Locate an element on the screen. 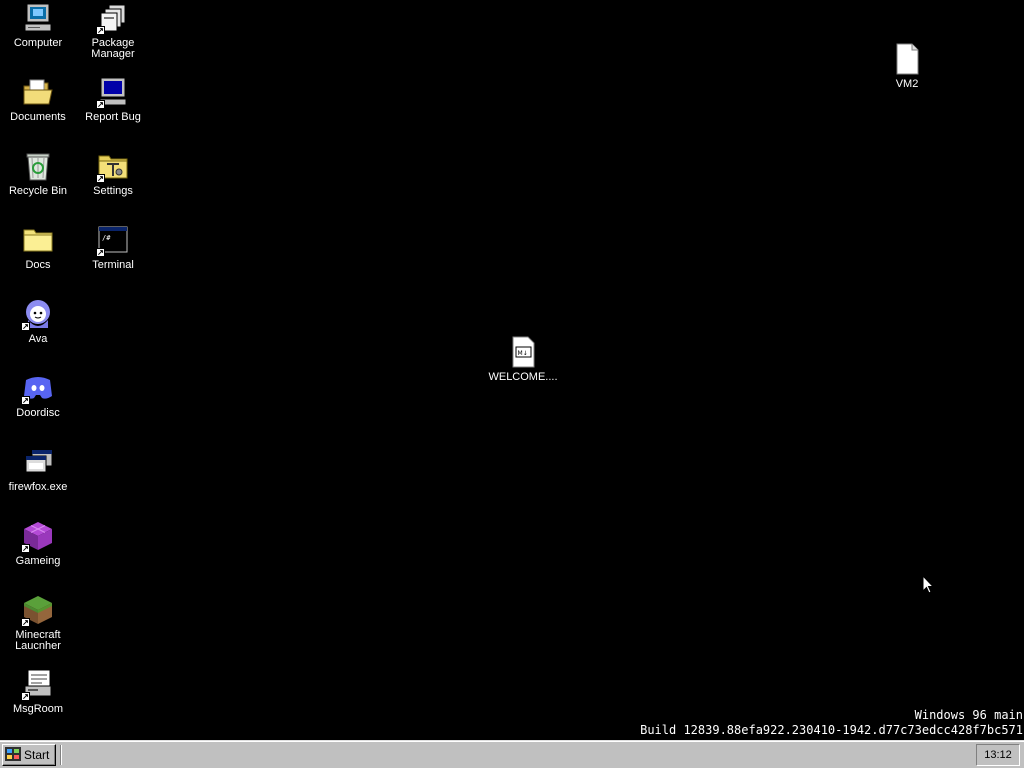 Image resolution: width=1024 pixels, height=768 pixels. icon-label: firewfox.exe is located at coordinates (38, 487).